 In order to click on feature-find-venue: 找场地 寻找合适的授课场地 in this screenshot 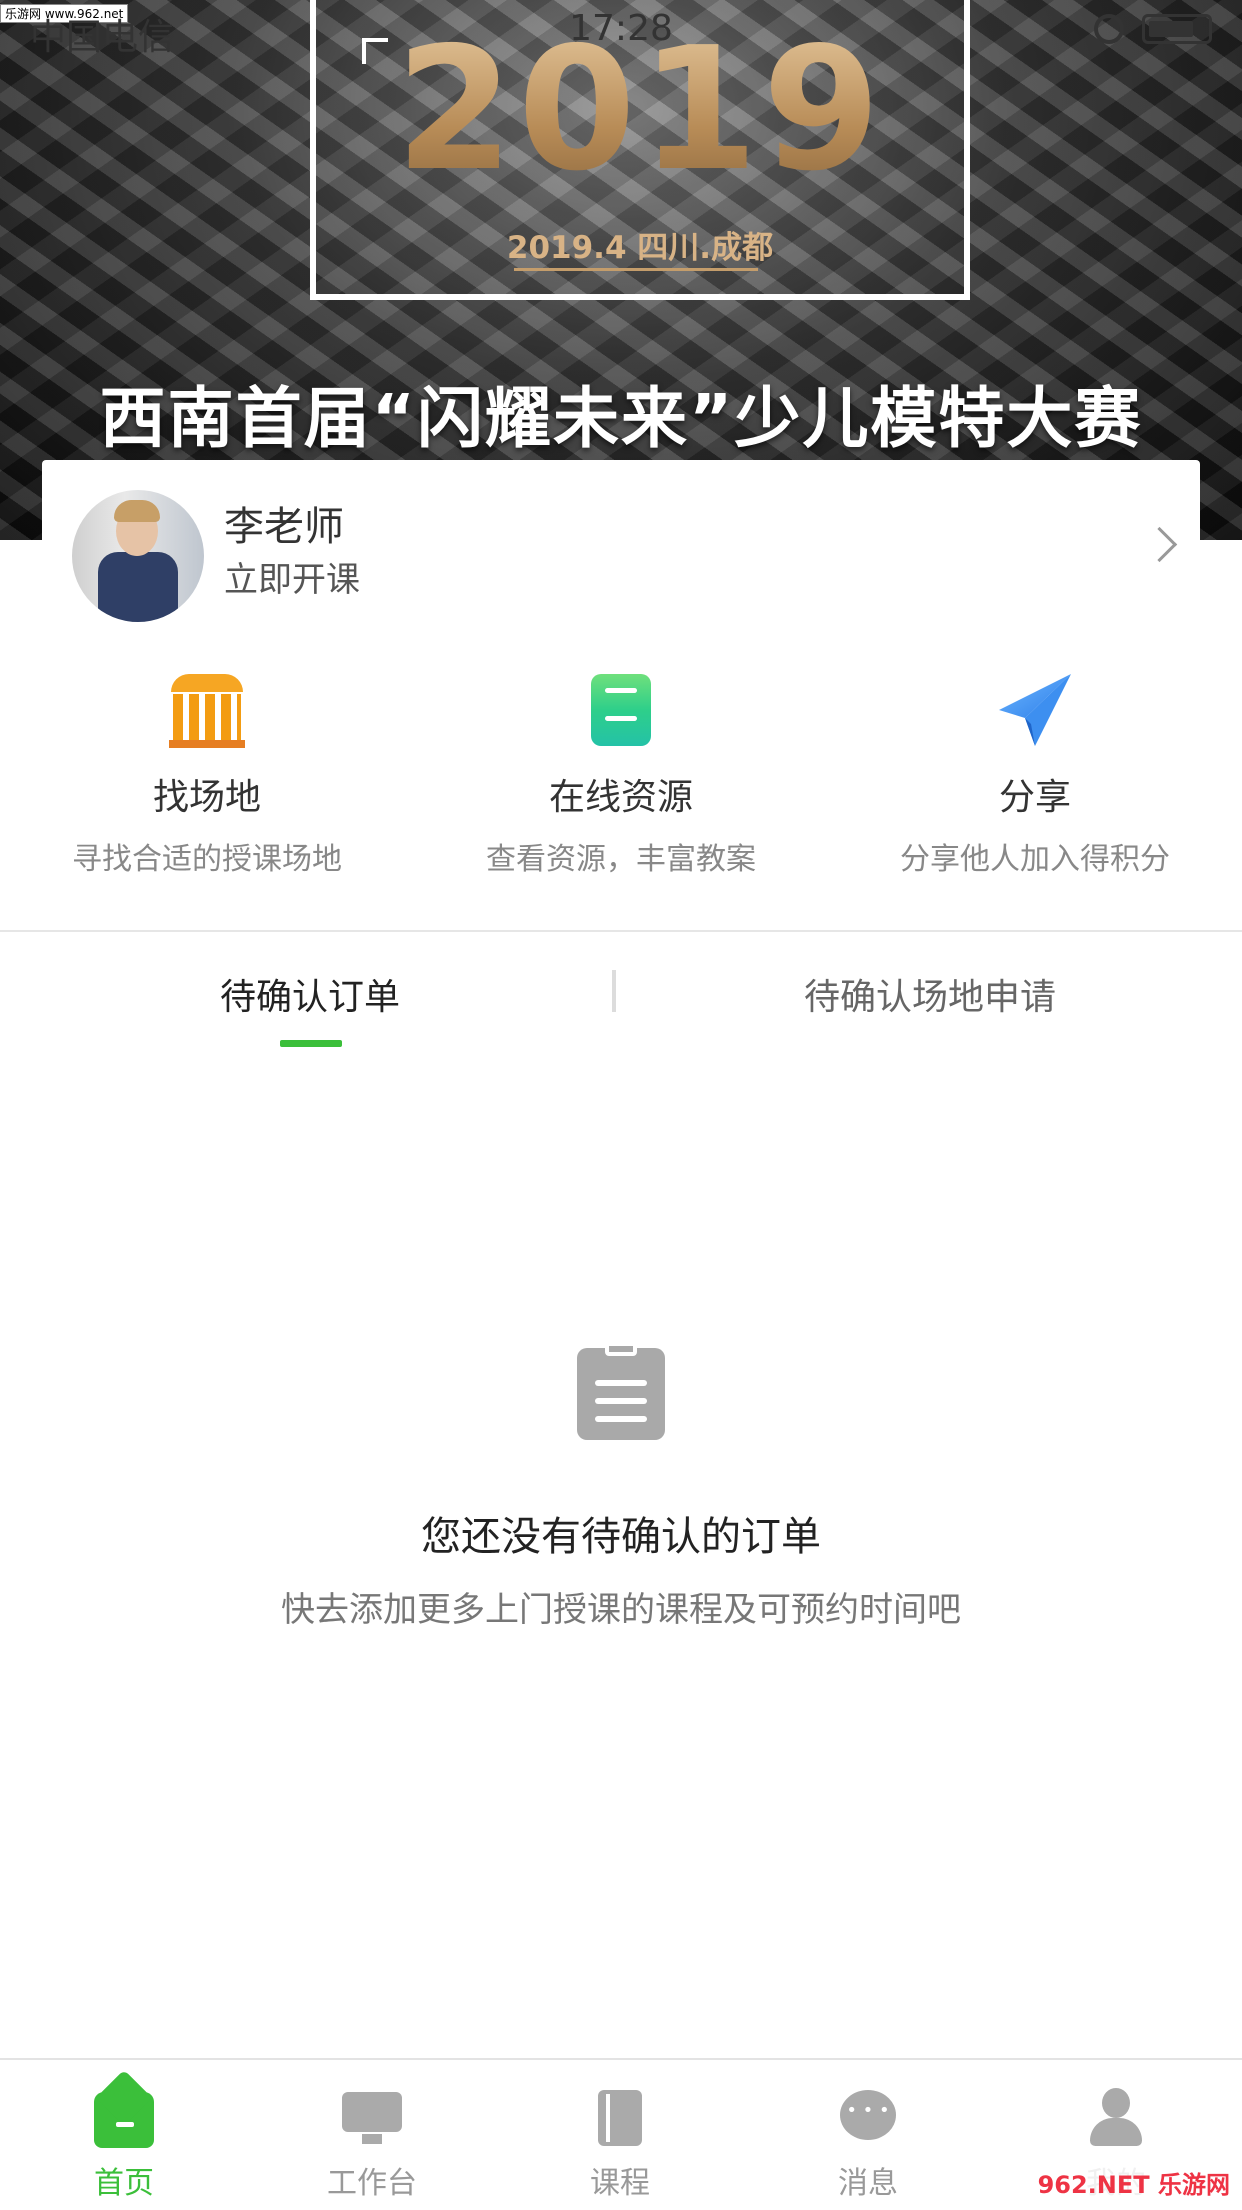, I will do `click(207, 774)`.